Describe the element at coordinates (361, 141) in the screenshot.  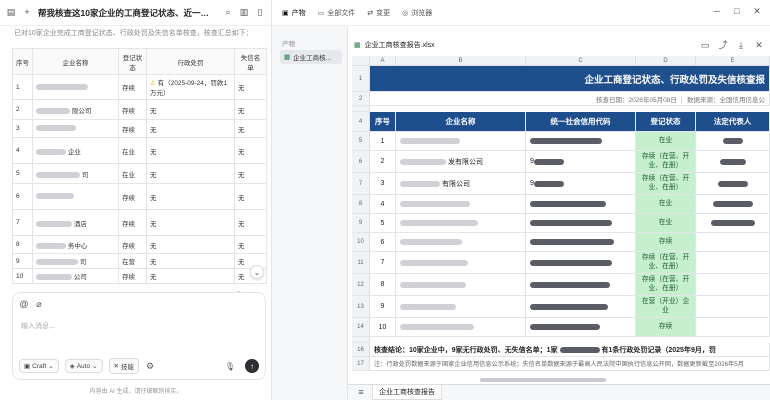
I see `row-header: 5` at that location.